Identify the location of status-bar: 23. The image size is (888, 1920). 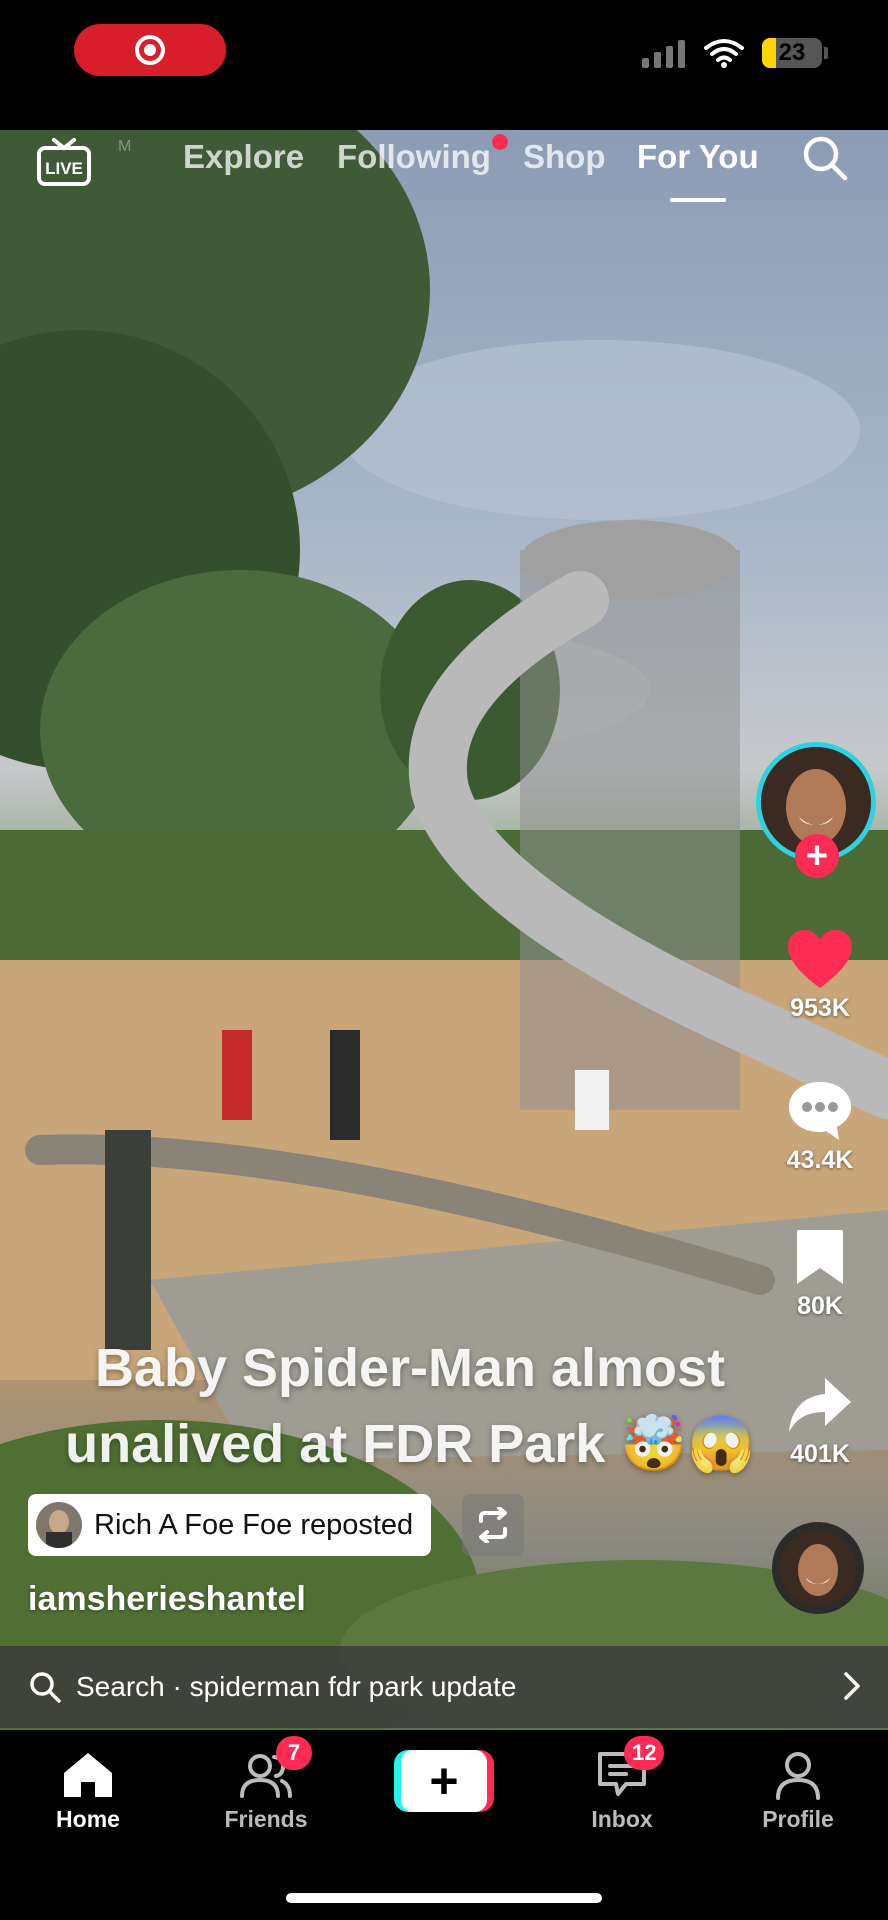
(444, 65).